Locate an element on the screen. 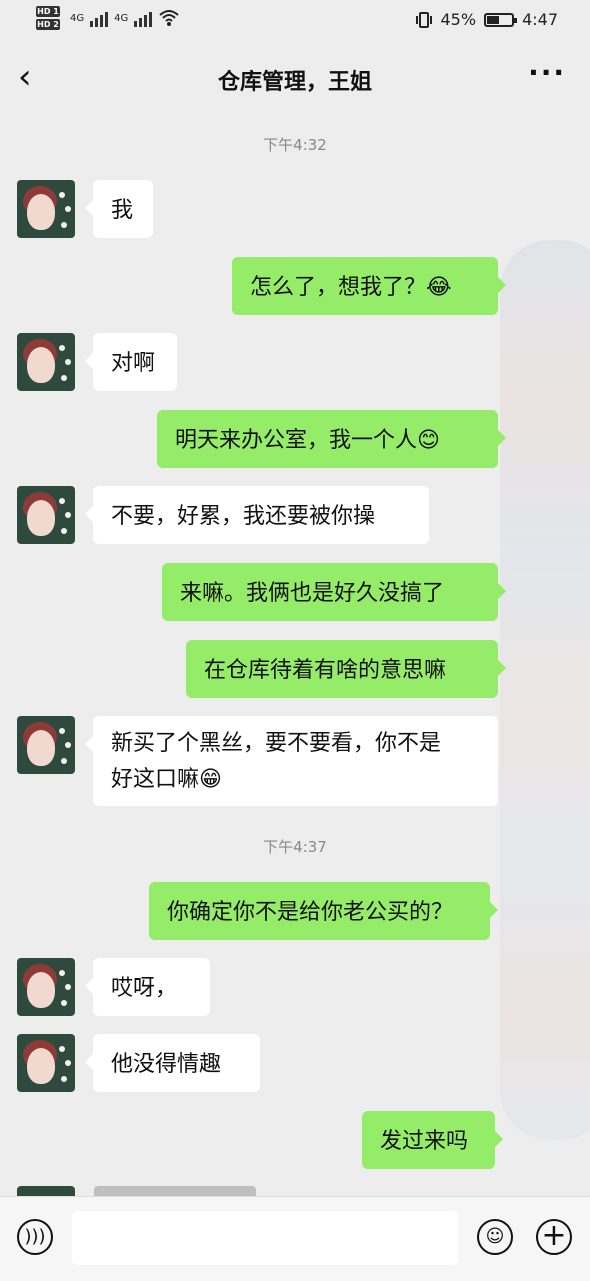  input-bar: ))) ☺ + is located at coordinates (295, 1238).